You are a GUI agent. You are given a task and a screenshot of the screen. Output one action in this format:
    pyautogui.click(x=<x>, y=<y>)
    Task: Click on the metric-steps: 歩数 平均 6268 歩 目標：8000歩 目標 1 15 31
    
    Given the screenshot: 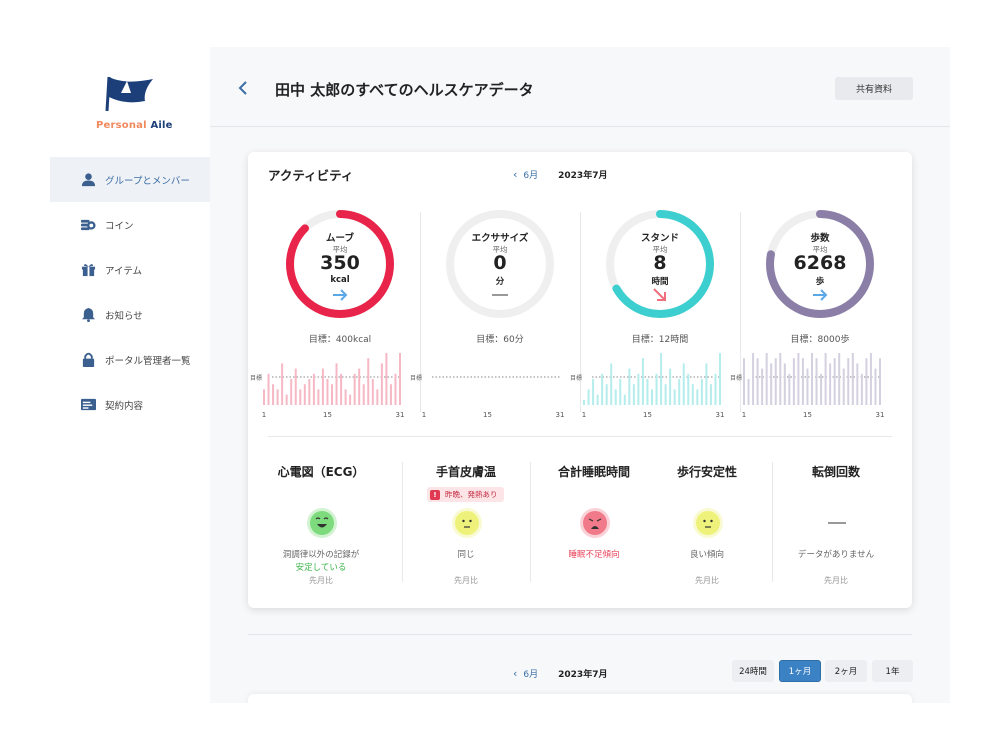 What is the action you would take?
    pyautogui.click(x=808, y=313)
    